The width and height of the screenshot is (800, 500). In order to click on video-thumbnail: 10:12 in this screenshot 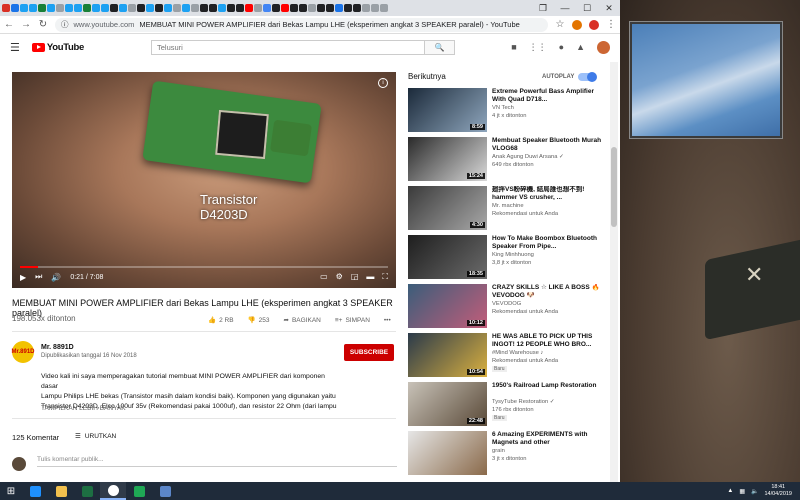, I will do `click(447, 306)`.